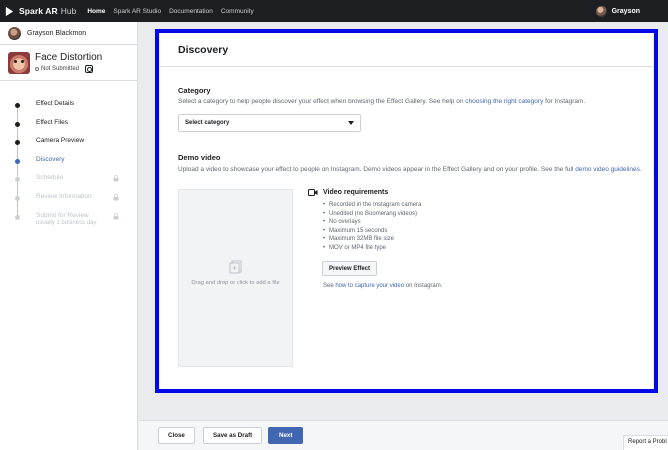 The height and width of the screenshot is (450, 668). Describe the element at coordinates (403, 435) in the screenshot. I see `footer-action-bar: Close Save as Draft Next Report a Probl` at that location.